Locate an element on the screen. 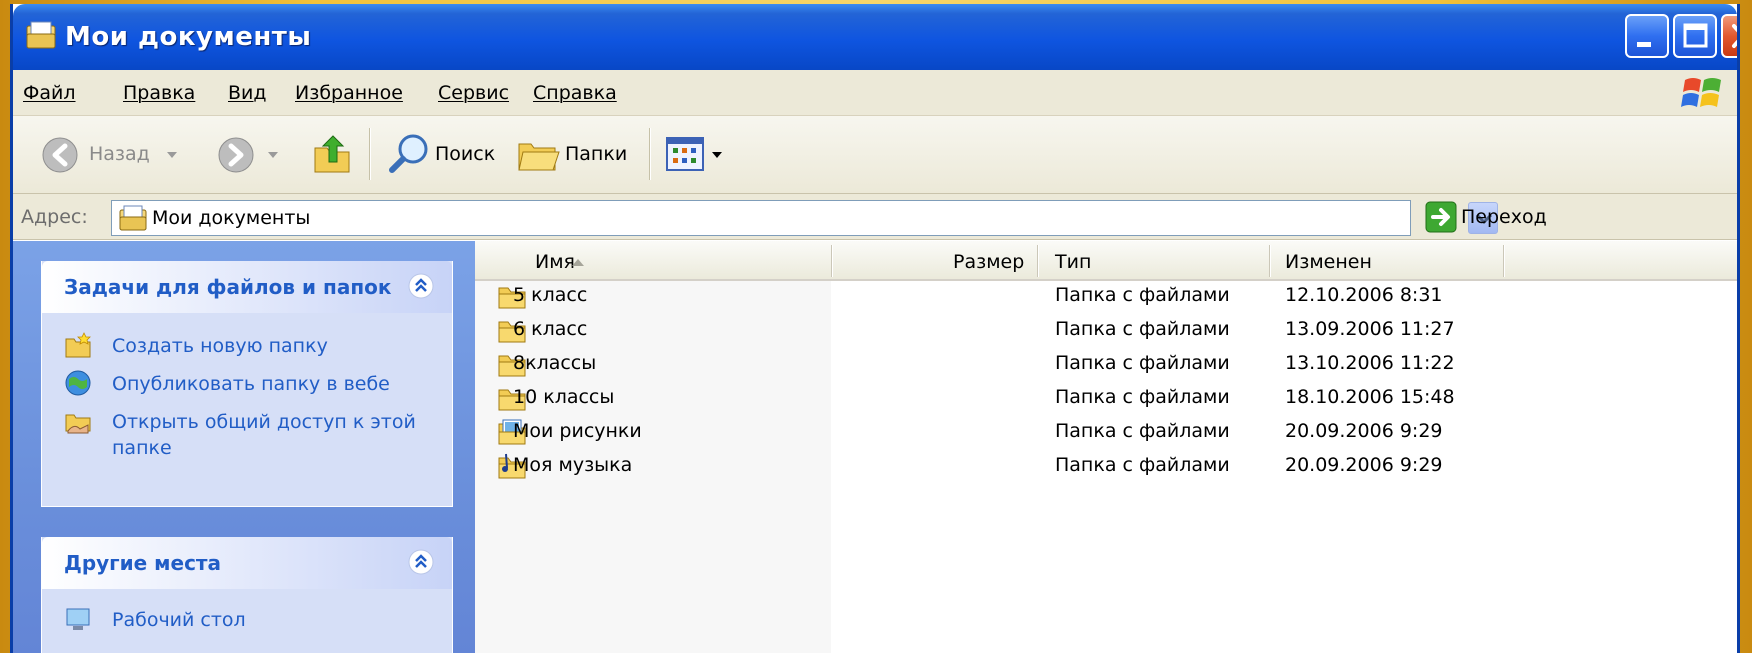 Image resolution: width=1752 pixels, height=653 pixels. folders-button: Папки is located at coordinates (574, 154).